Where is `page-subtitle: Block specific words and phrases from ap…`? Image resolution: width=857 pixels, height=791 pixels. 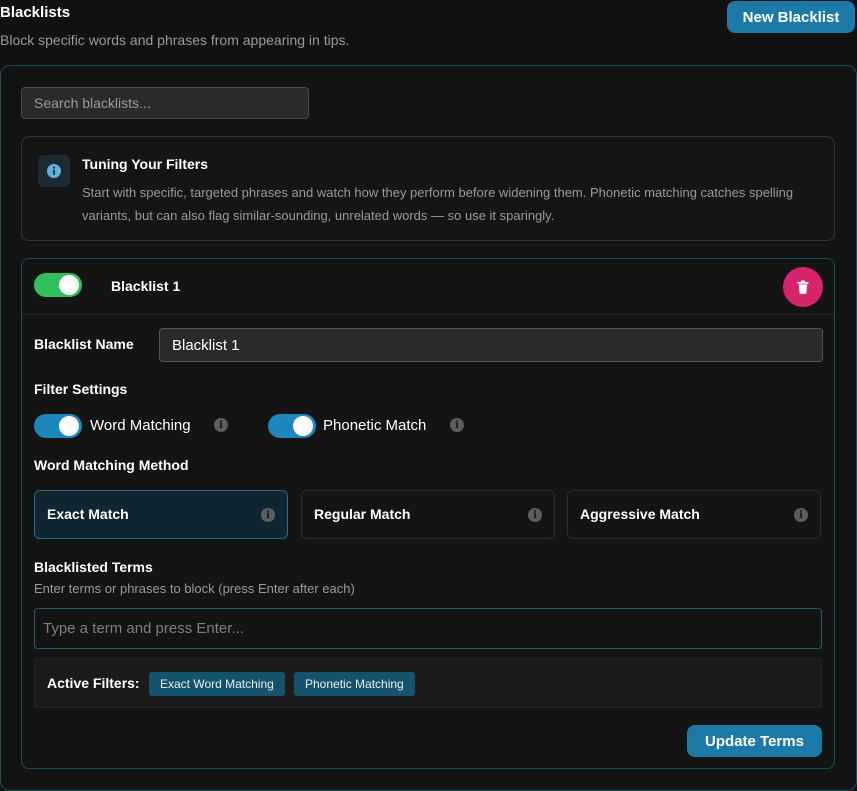
page-subtitle: Block specific words and phrases from ap… is located at coordinates (175, 40).